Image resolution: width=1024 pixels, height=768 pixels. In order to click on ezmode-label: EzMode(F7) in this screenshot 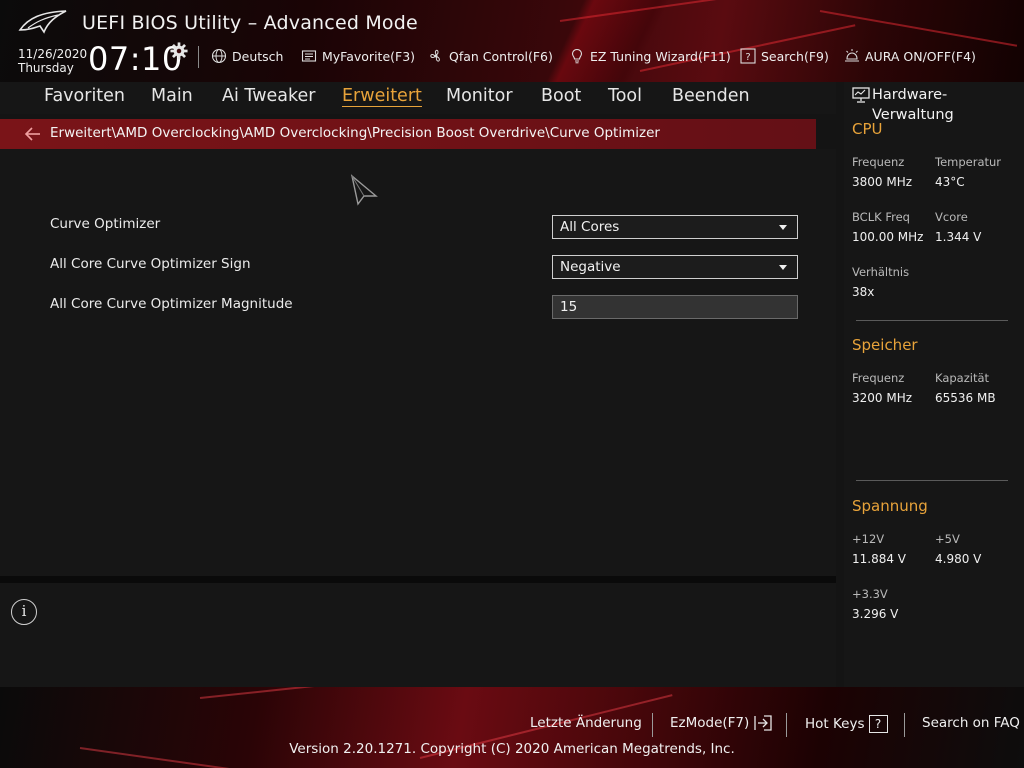, I will do `click(710, 723)`.